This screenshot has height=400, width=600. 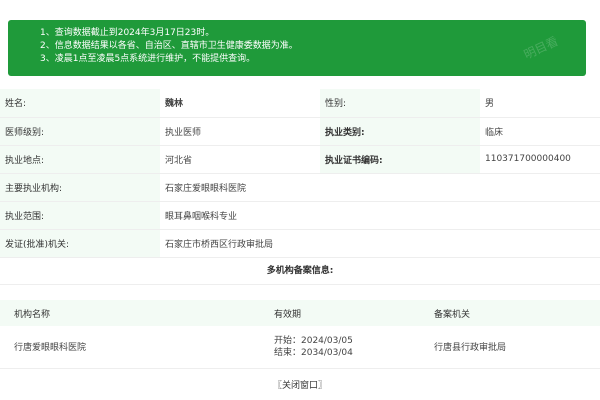 What do you see at coordinates (400, 159) in the screenshot?
I see `cert-label: 执业证书编码:` at bounding box center [400, 159].